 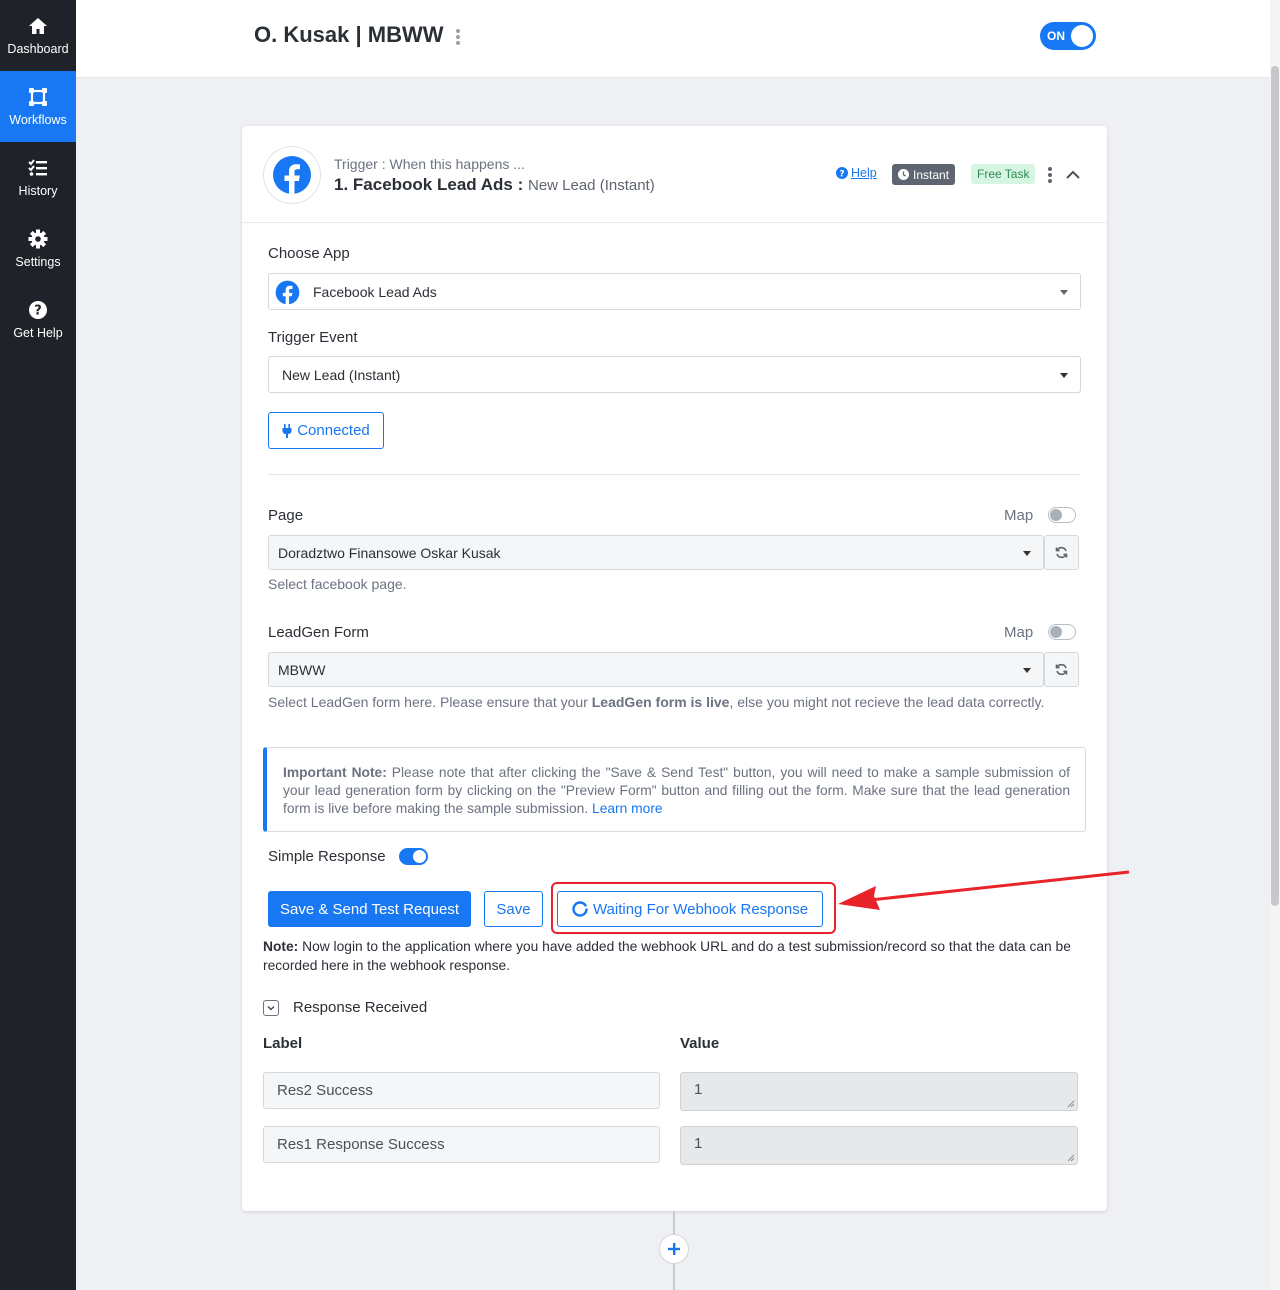 I want to click on connected-button: Connected, so click(x=326, y=430).